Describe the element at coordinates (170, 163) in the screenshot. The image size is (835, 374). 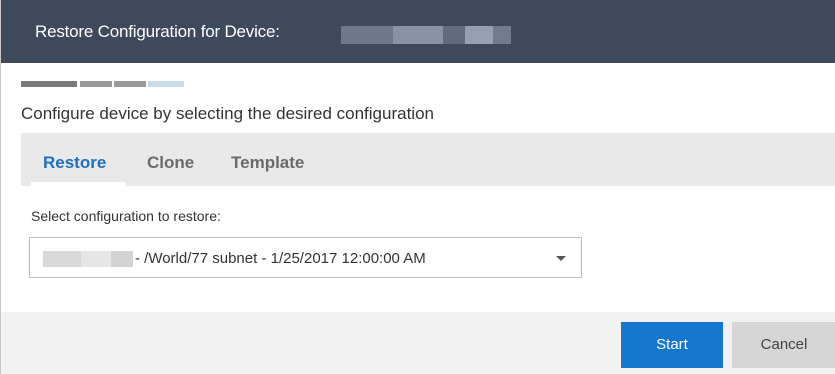
I see `tab-clone: Clone` at that location.